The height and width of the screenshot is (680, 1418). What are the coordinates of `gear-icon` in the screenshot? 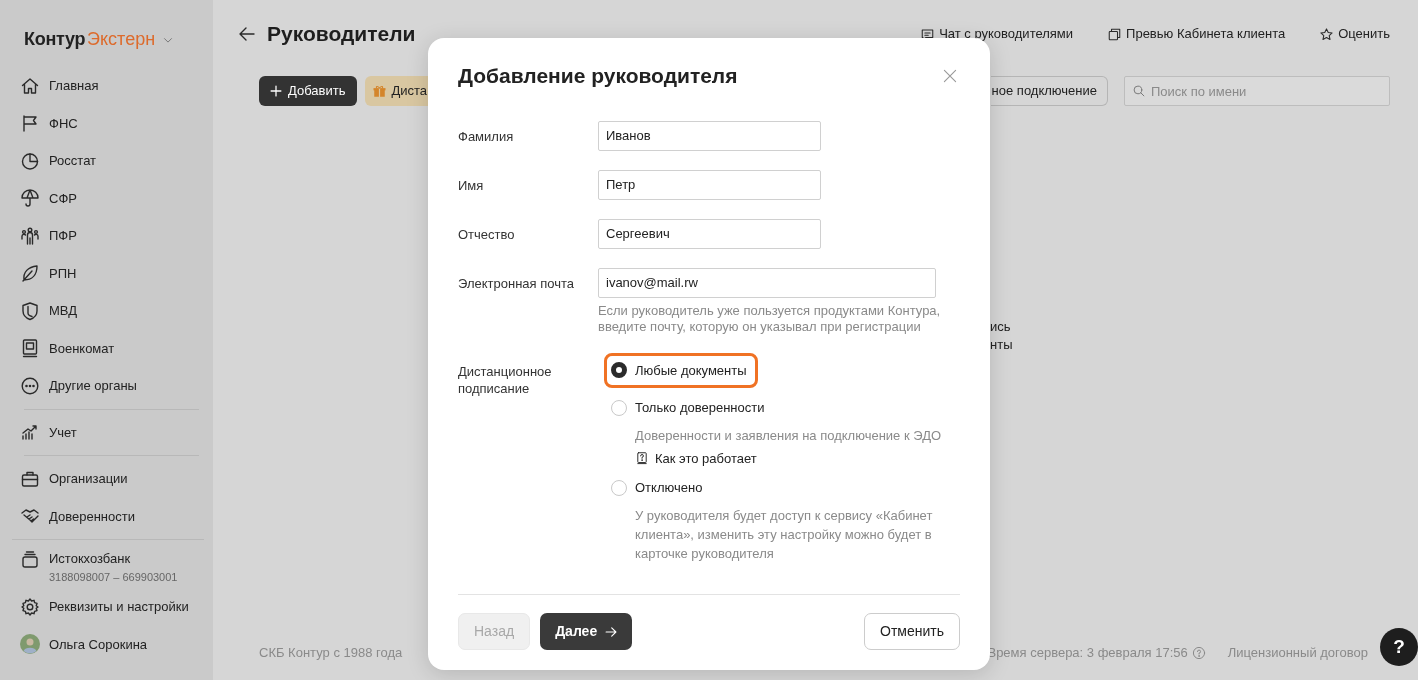 It's located at (30, 606).